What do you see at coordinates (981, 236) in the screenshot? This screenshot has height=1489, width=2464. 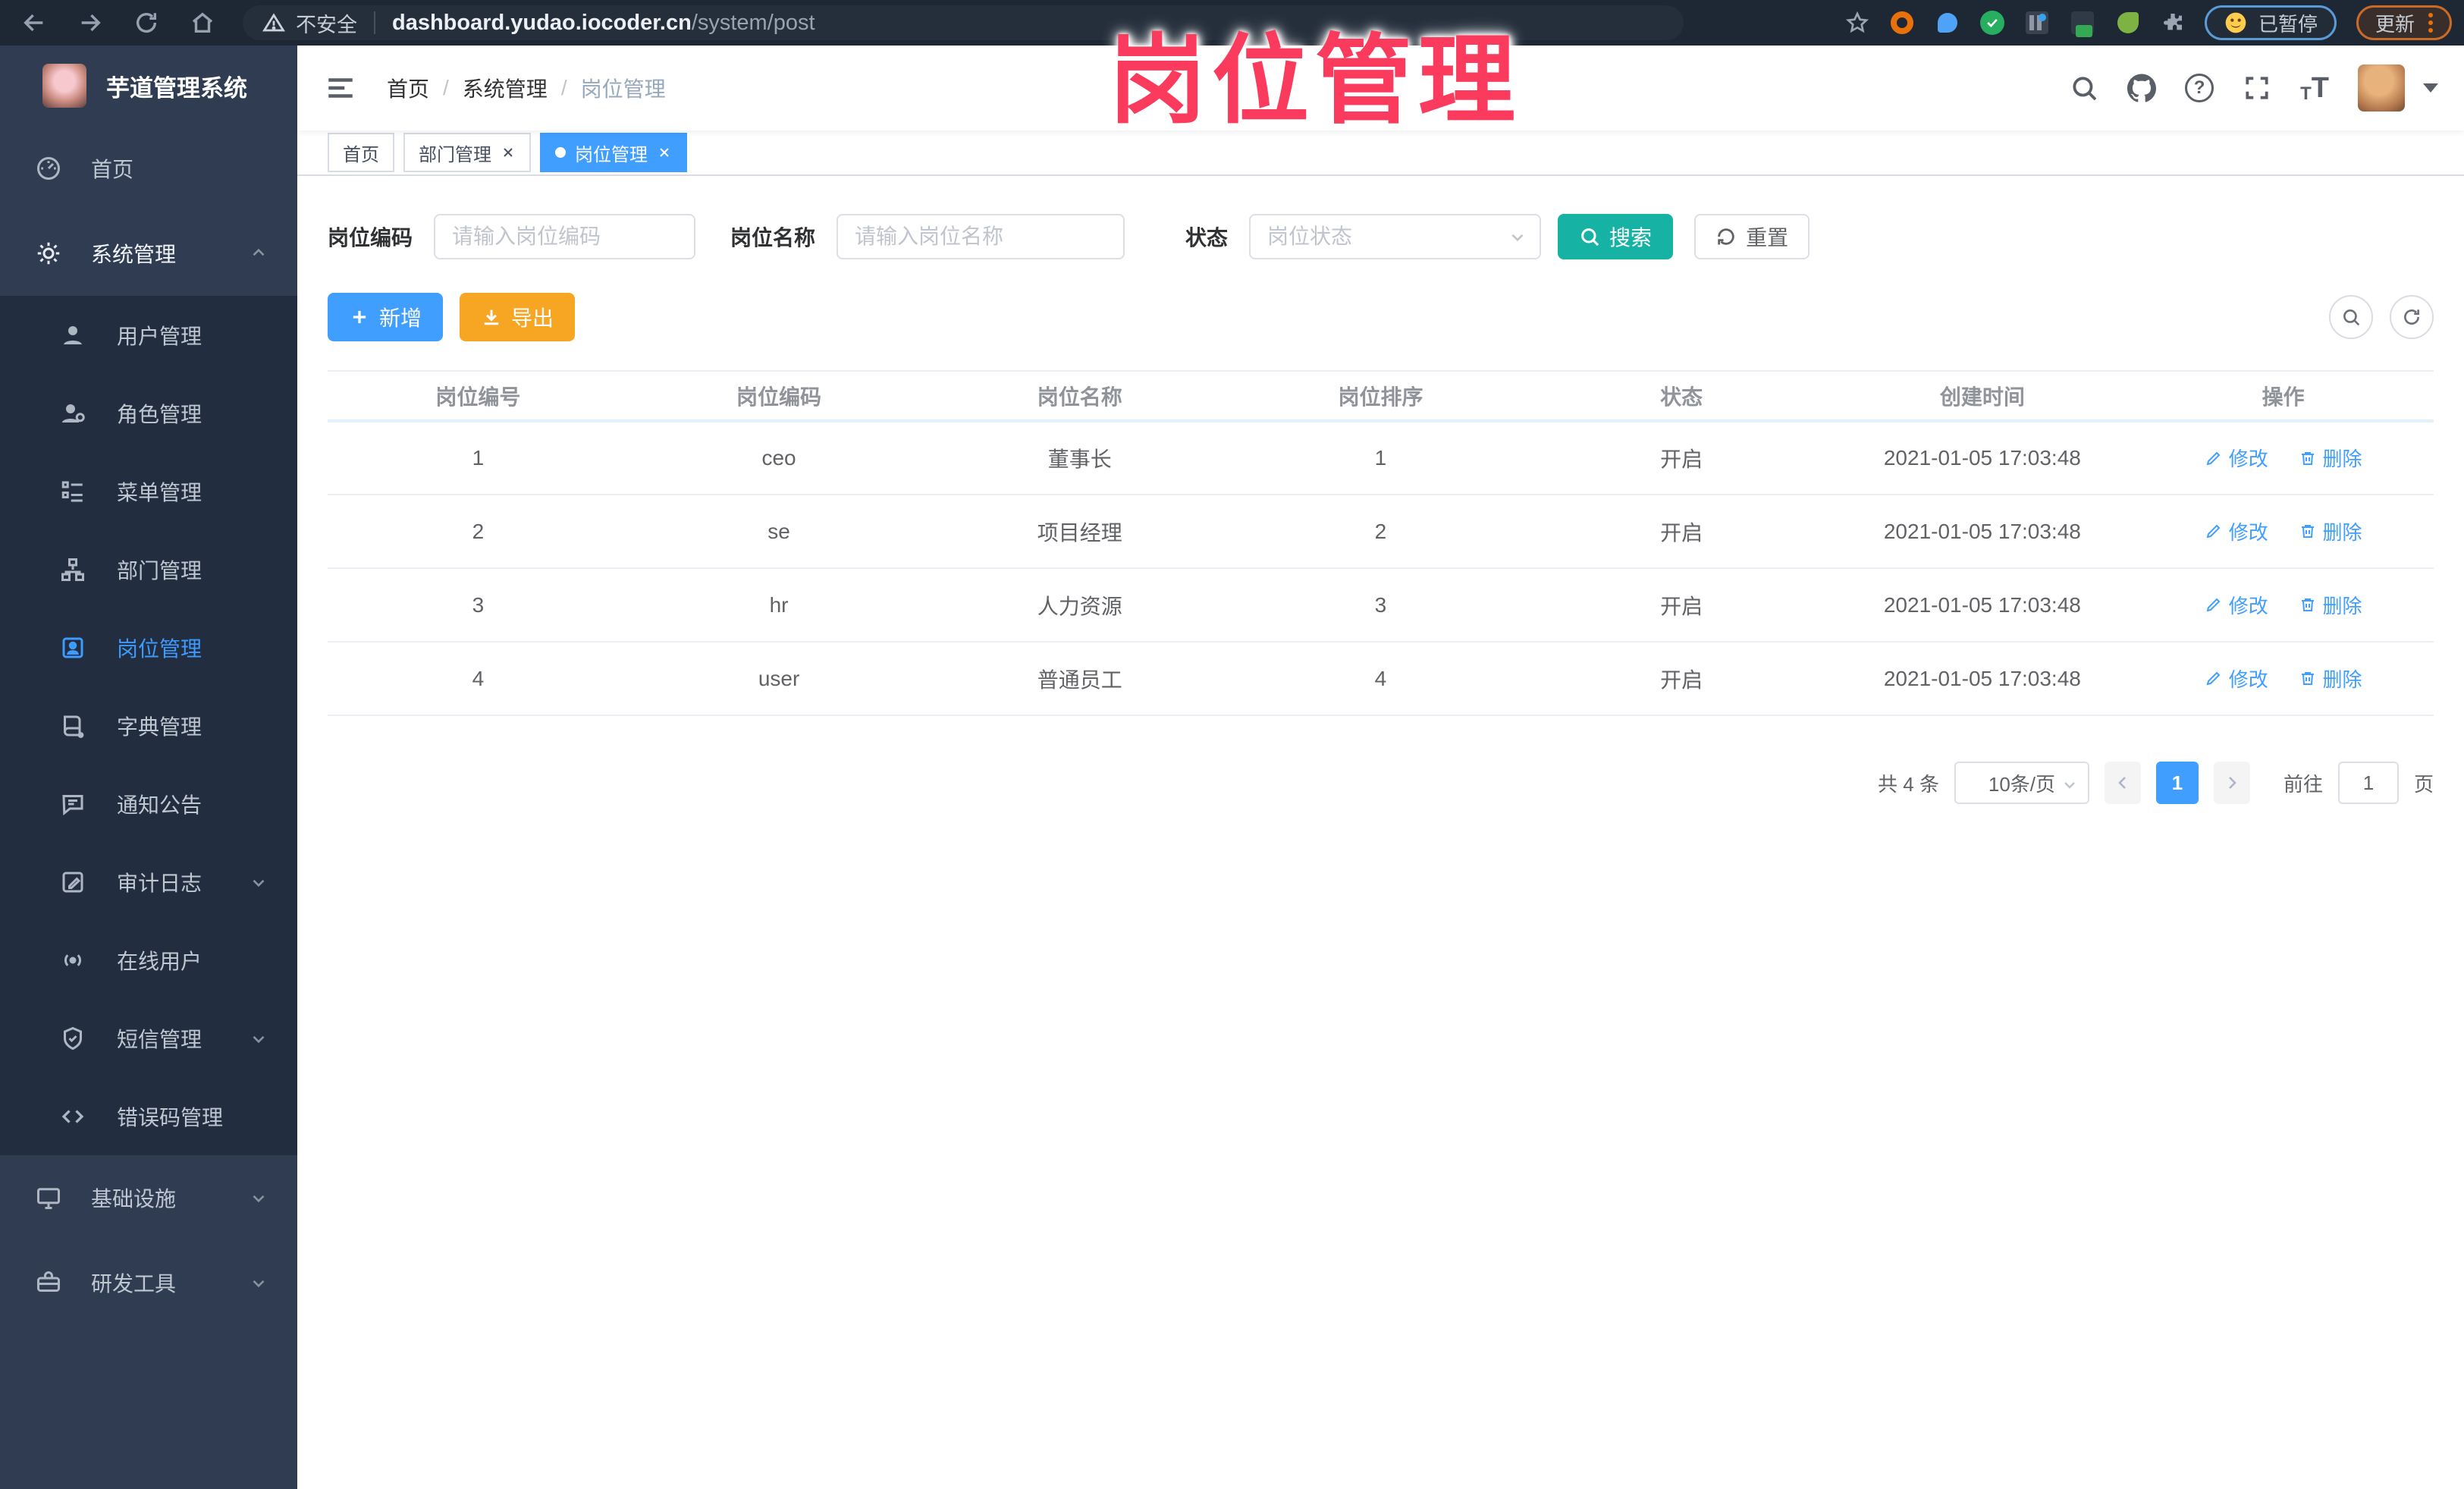 I see `post-name-input` at bounding box center [981, 236].